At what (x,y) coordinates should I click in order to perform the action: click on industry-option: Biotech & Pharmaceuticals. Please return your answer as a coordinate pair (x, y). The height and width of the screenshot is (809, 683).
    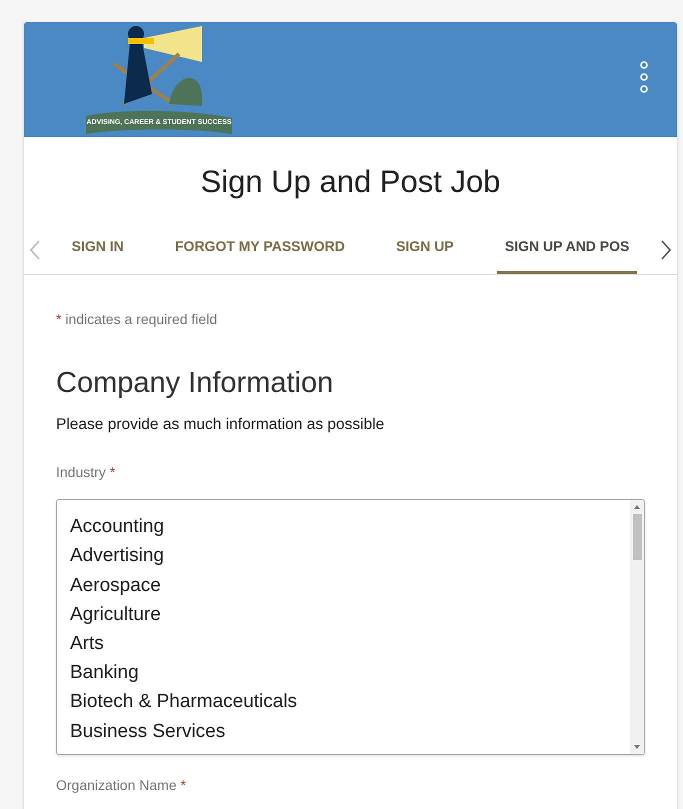
    Looking at the image, I should click on (343, 702).